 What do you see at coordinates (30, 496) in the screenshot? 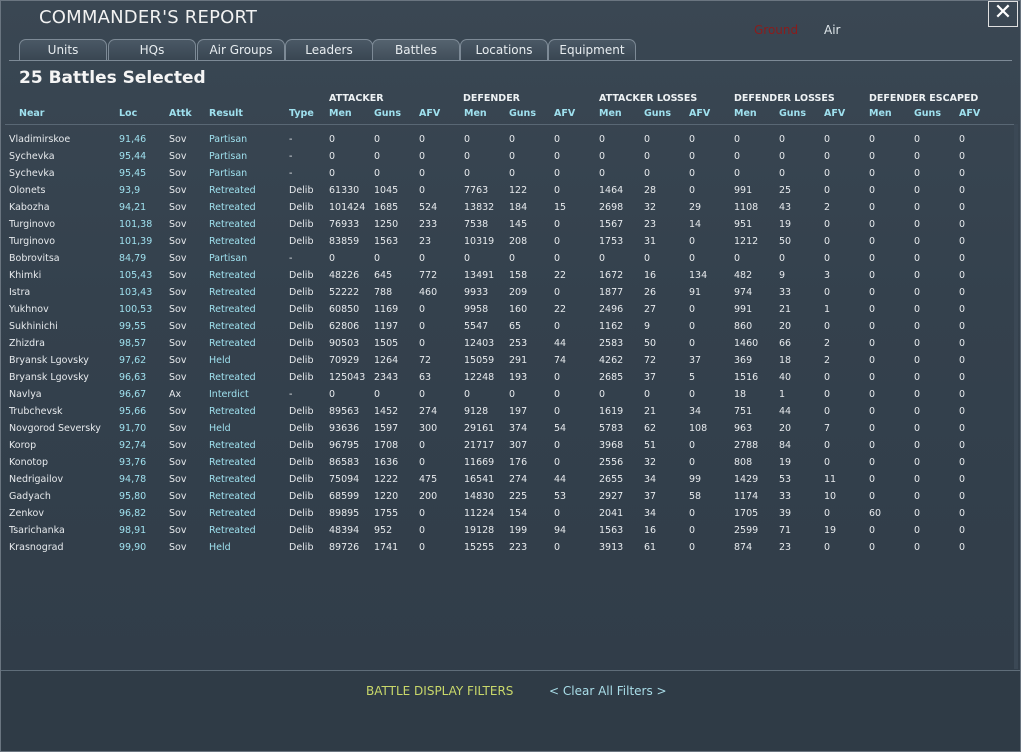
I see `cell-near: Gadyach` at bounding box center [30, 496].